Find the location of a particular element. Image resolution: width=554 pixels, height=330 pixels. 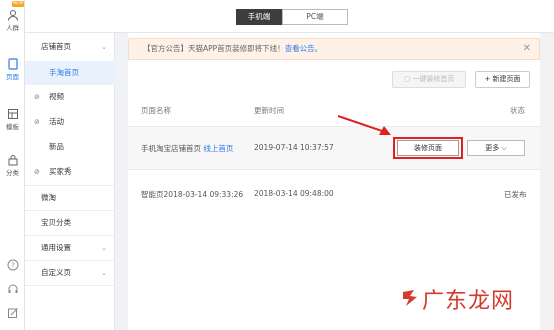

top-bar: 手机端 PC端 is located at coordinates (277, 16).